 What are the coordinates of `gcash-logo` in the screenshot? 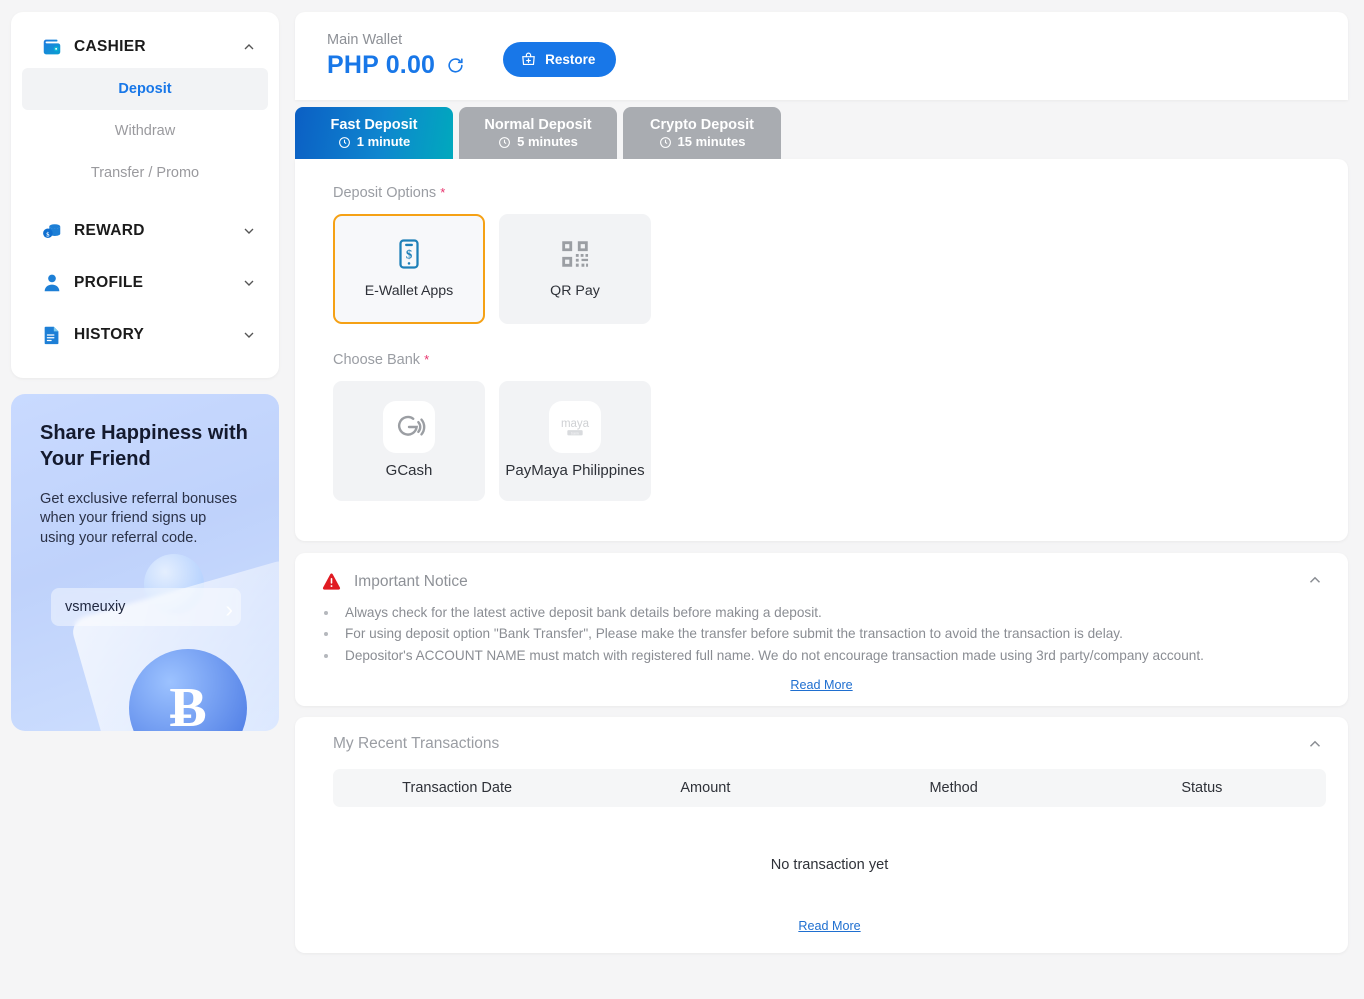 It's located at (409, 427).